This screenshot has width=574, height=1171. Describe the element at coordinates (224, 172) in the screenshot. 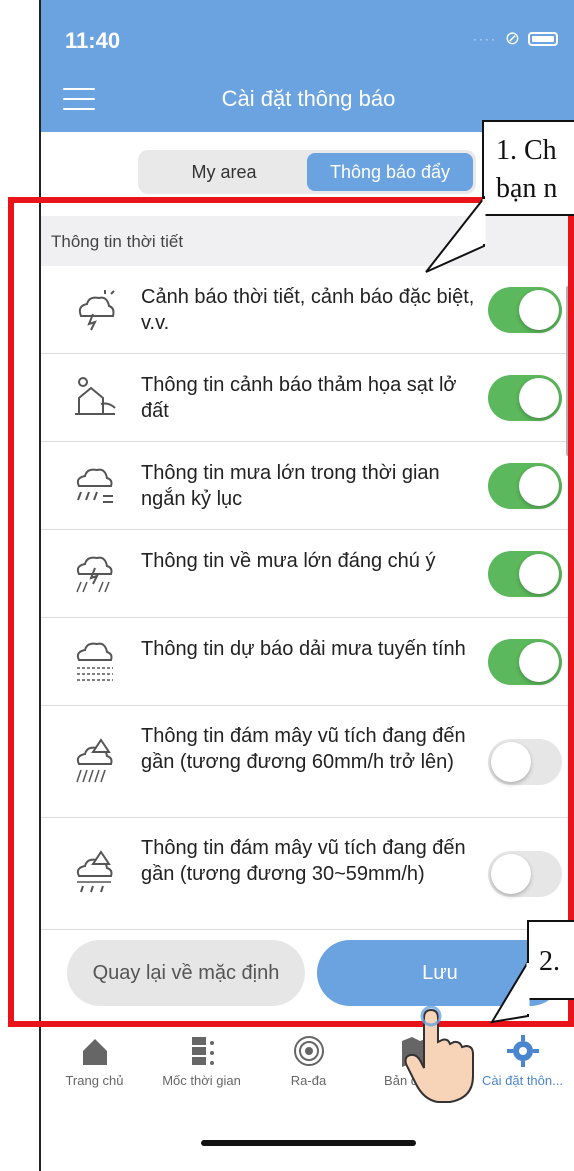

I see `segment-my-area: My area` at that location.